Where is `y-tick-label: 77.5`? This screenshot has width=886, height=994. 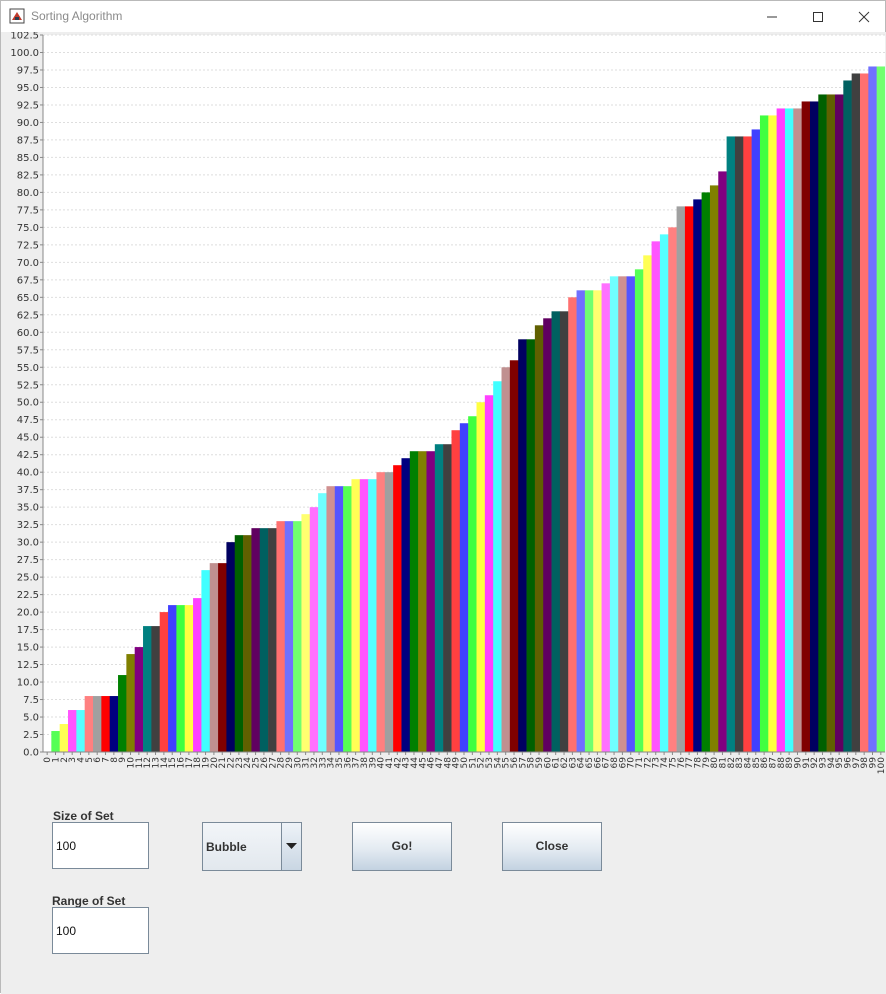 y-tick-label: 77.5 is located at coordinates (28, 210).